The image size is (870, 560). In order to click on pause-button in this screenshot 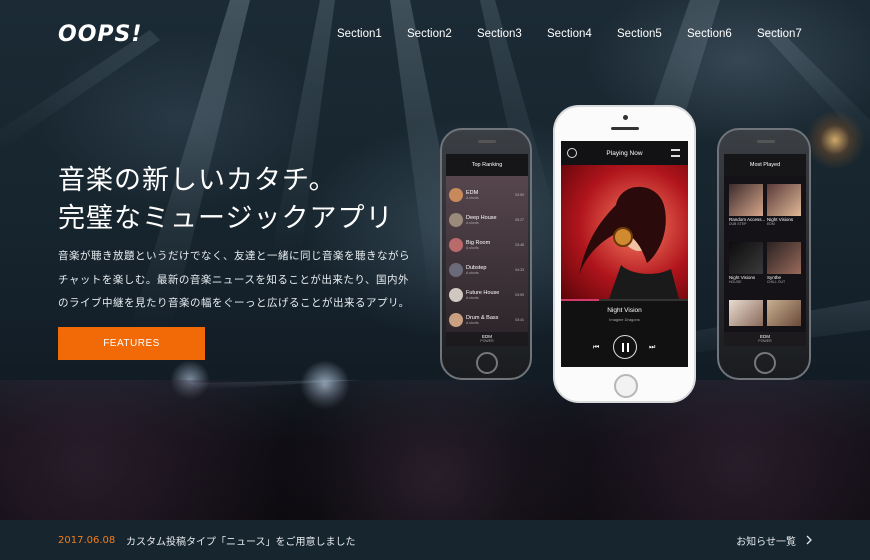, I will do `click(625, 347)`.